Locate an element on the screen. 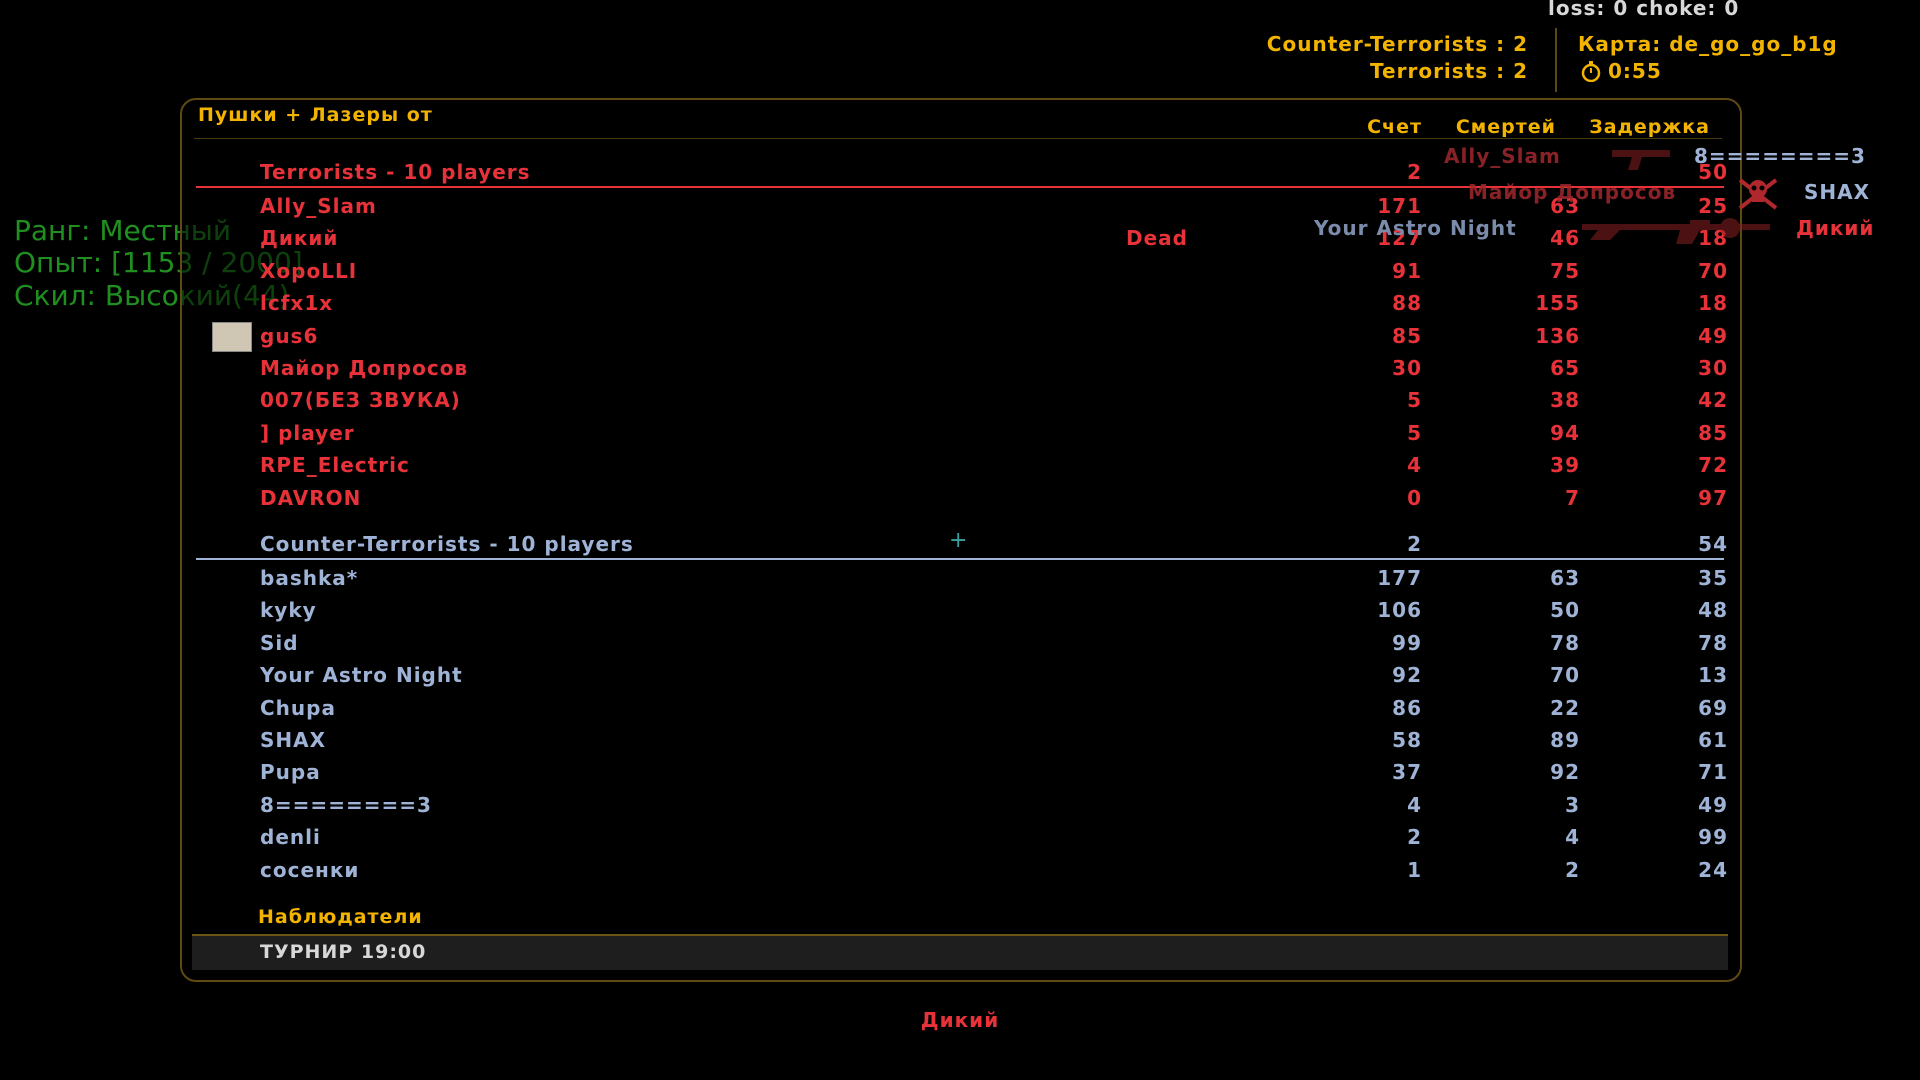 The height and width of the screenshot is (1080, 1920). player-ping: 48 is located at coordinates (1713, 610).